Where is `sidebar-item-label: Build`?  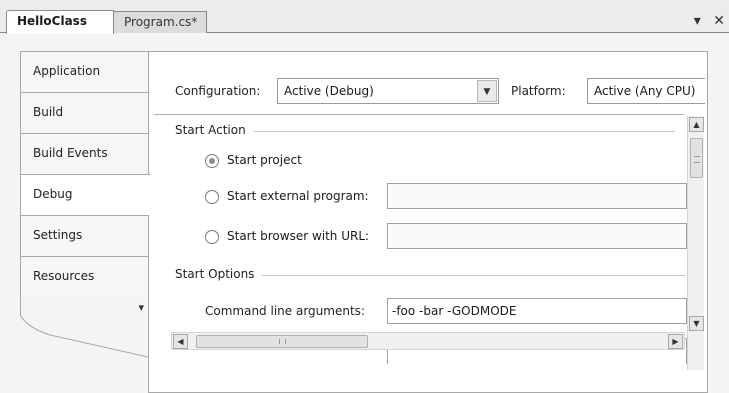 sidebar-item-label: Build is located at coordinates (48, 112).